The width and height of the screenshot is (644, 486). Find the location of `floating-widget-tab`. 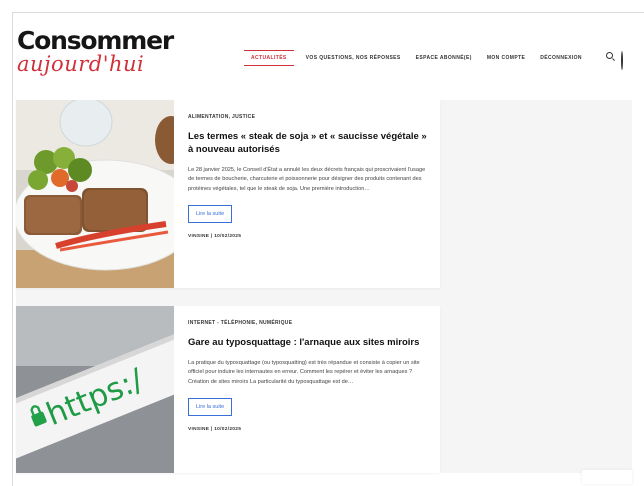

floating-widget-tab is located at coordinates (607, 477).